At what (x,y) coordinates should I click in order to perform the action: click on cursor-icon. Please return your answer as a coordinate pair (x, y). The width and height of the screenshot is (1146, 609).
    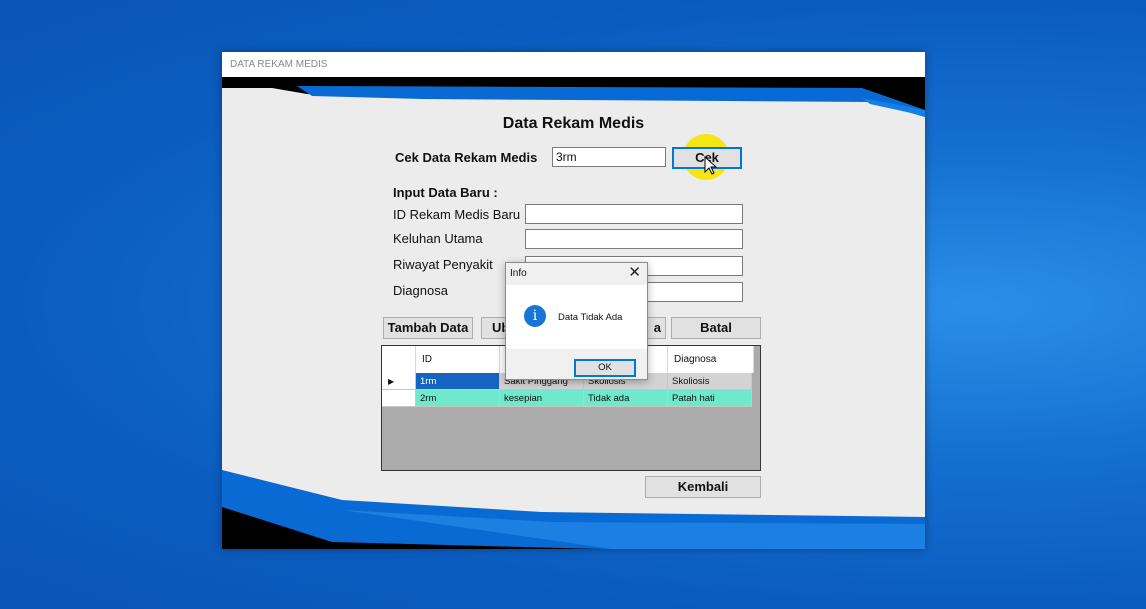
    Looking at the image, I should click on (711, 165).